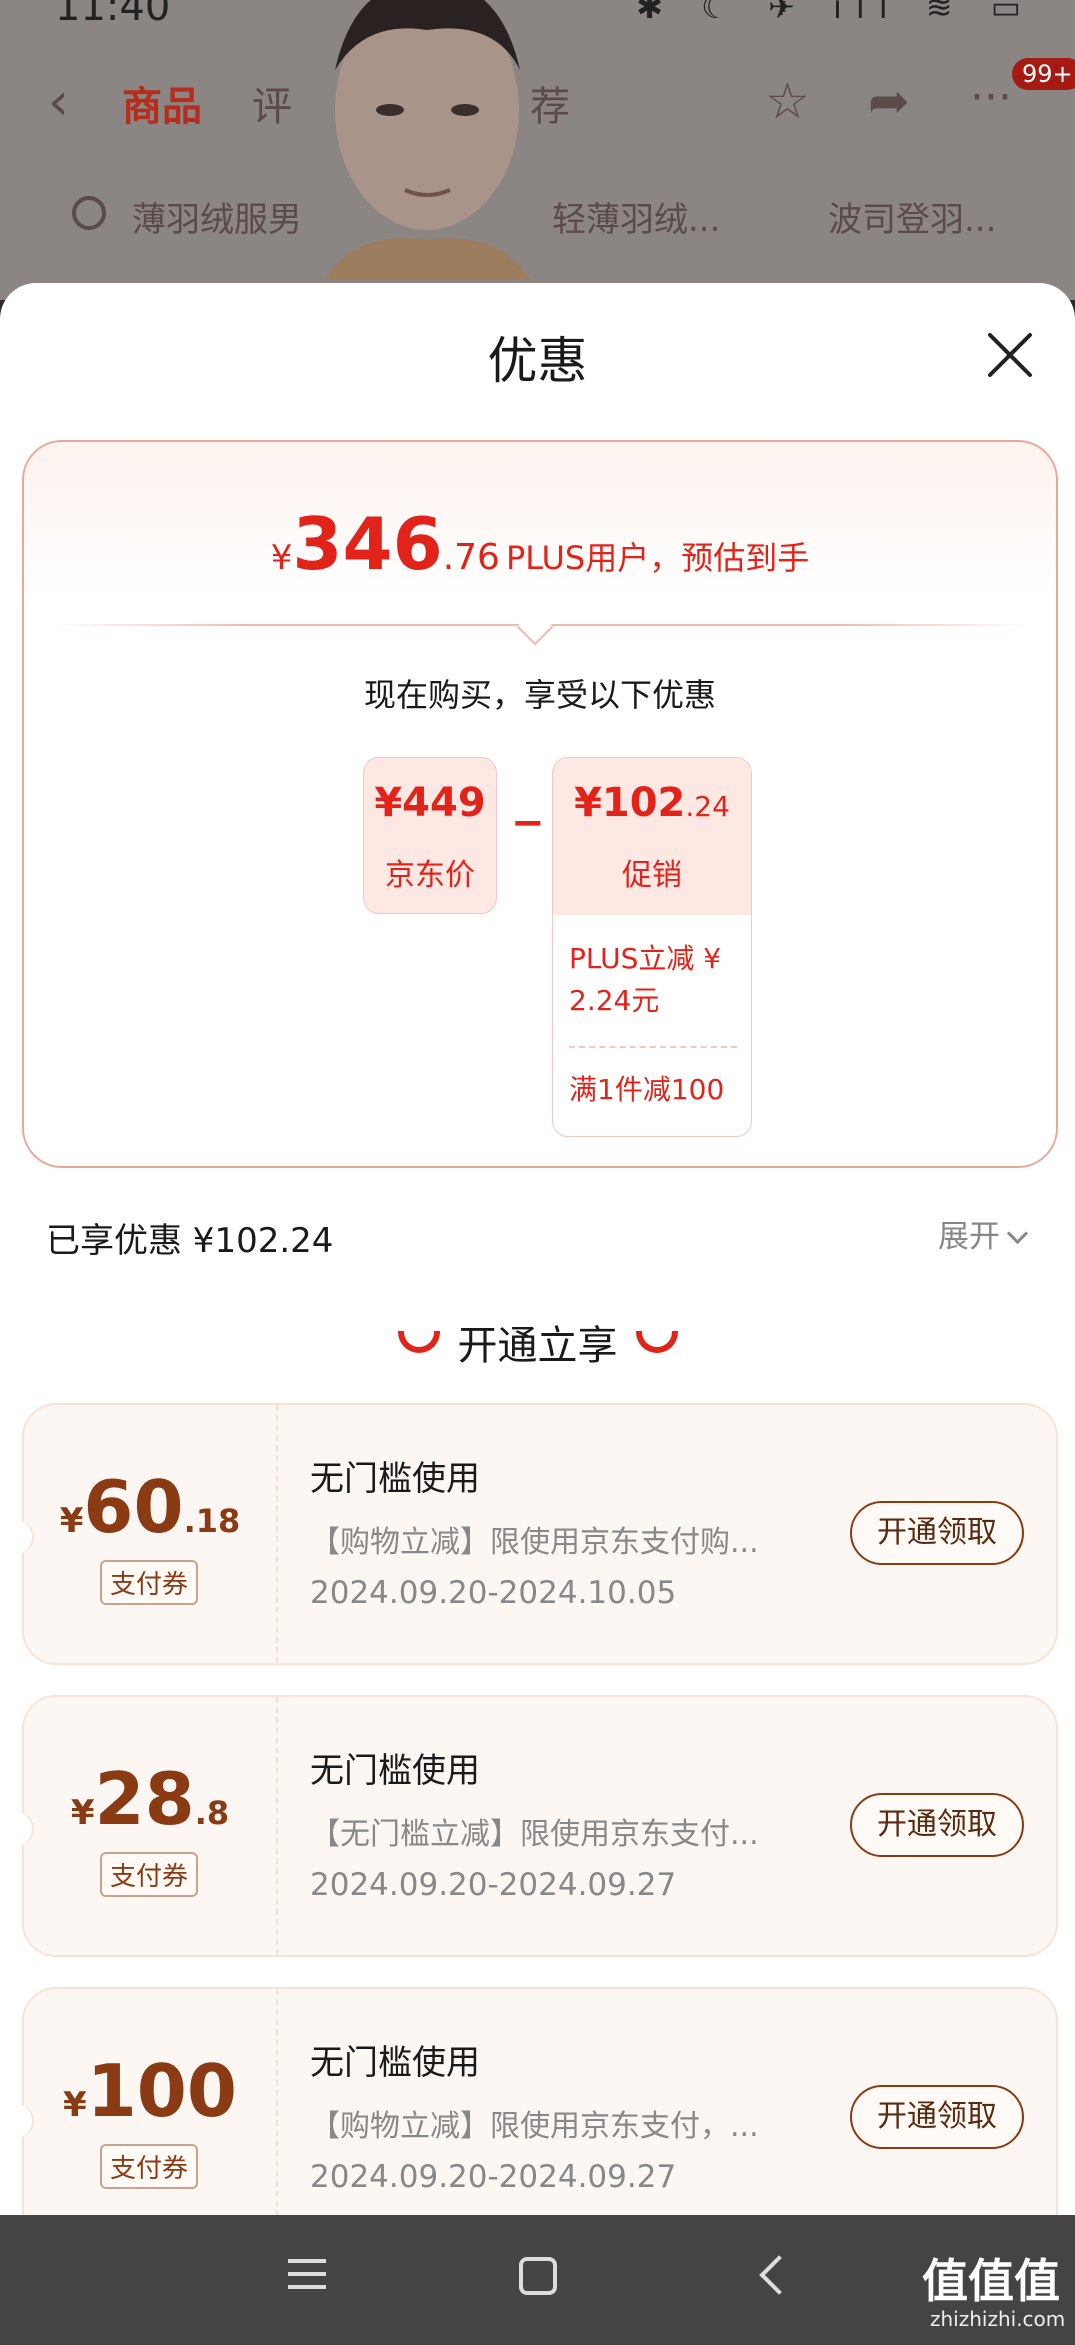 This screenshot has height=2345, width=1075. What do you see at coordinates (998, 2319) in the screenshot?
I see `watermark-url: zhizhizhi.com` at bounding box center [998, 2319].